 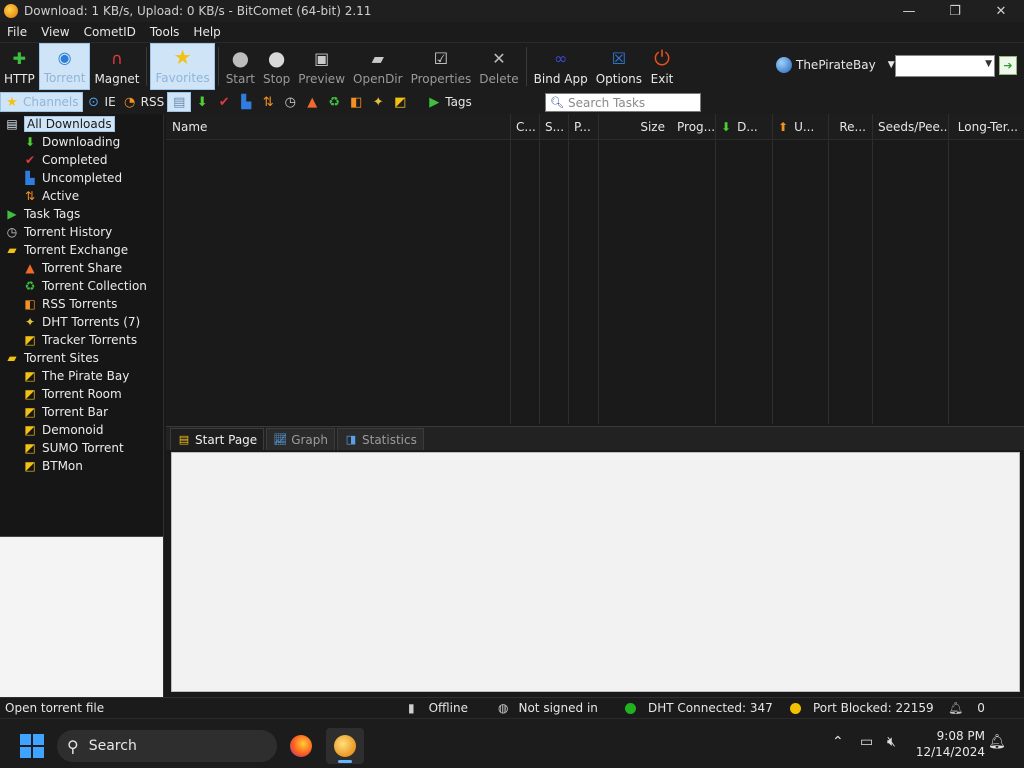 I want to click on favorites-button: ★ Favorites, so click(x=182, y=66).